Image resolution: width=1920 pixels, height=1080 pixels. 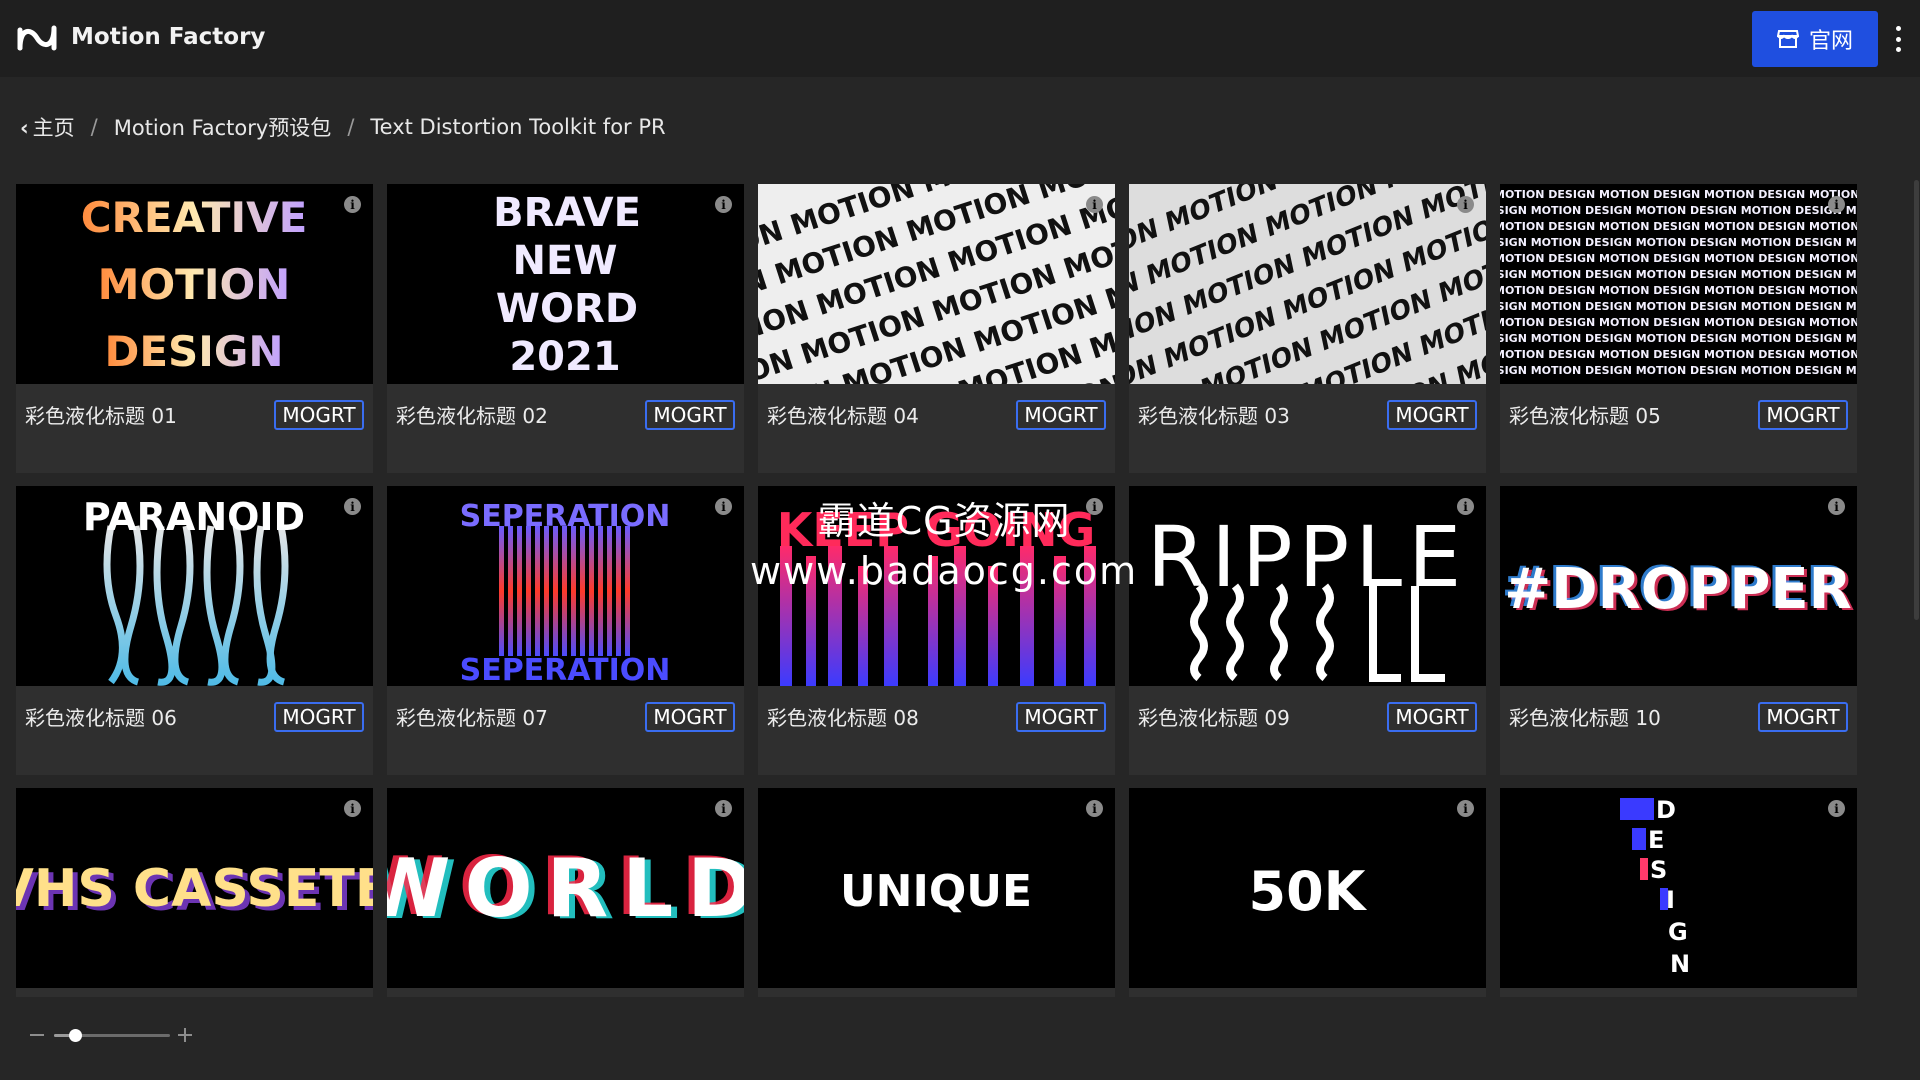 What do you see at coordinates (1815, 39) in the screenshot?
I see `official-site-button: 官网` at bounding box center [1815, 39].